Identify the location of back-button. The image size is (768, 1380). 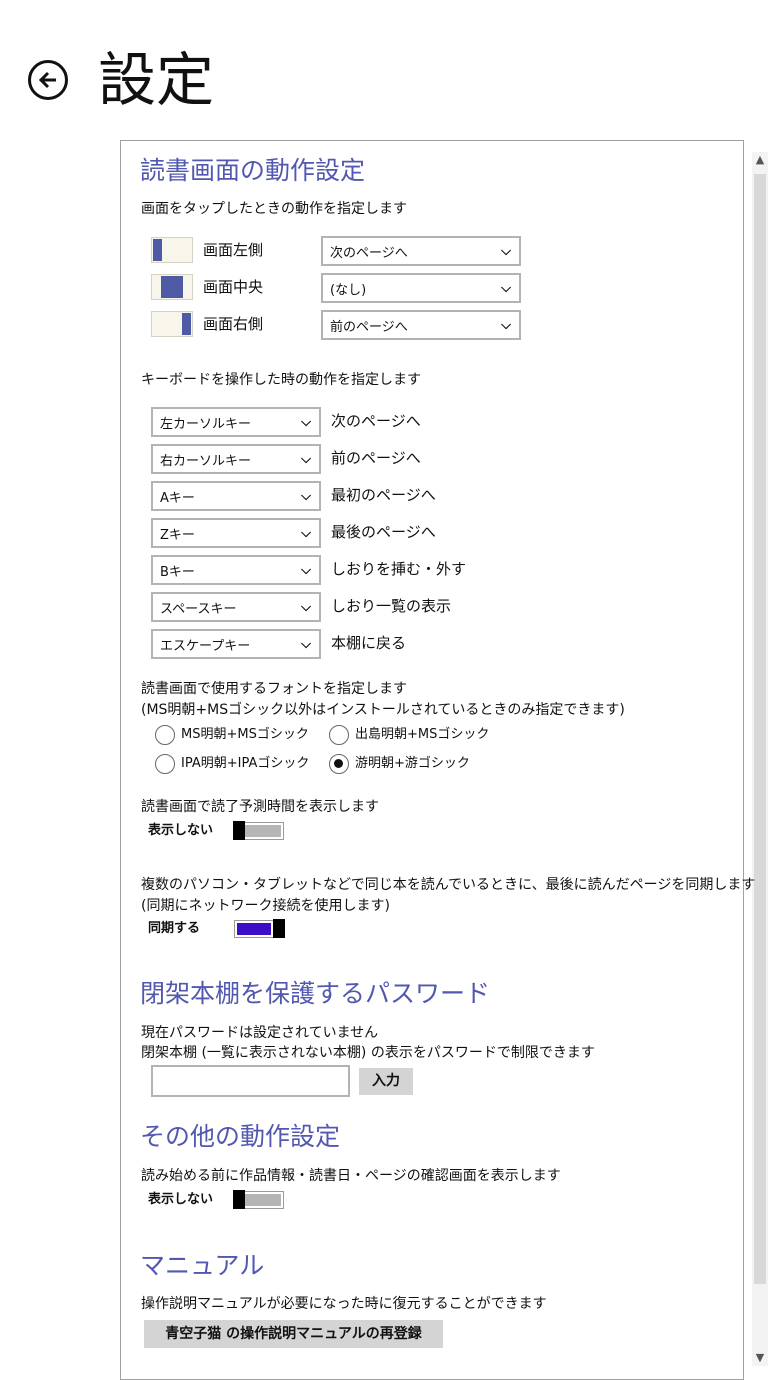
(48, 80).